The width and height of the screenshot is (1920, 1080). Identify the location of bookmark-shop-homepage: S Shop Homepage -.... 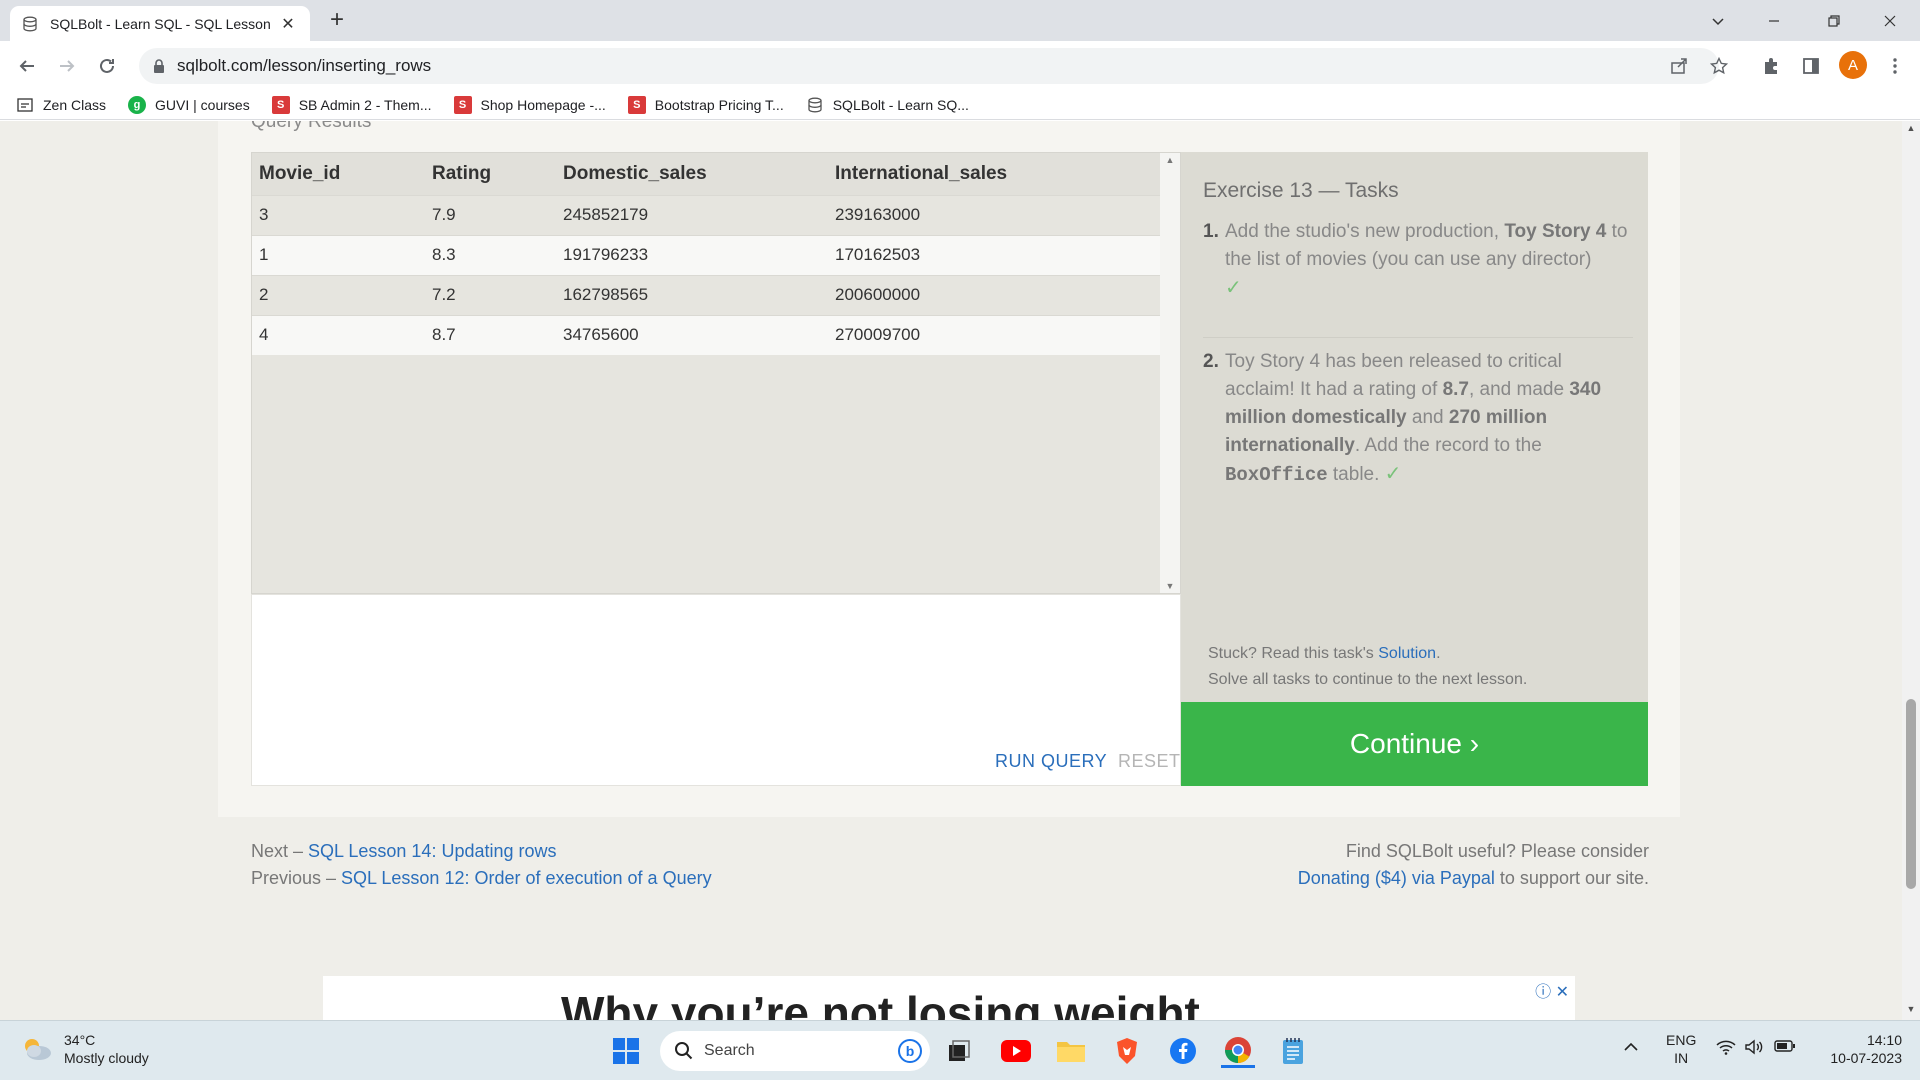
(529, 104).